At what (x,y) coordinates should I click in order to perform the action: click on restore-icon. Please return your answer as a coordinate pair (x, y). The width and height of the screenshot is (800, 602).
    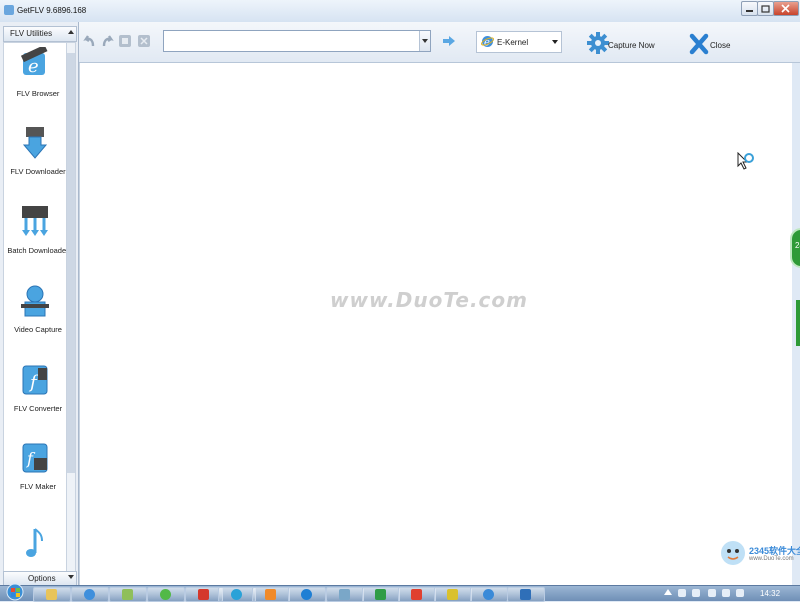
    Looking at the image, I should click on (765, 9).